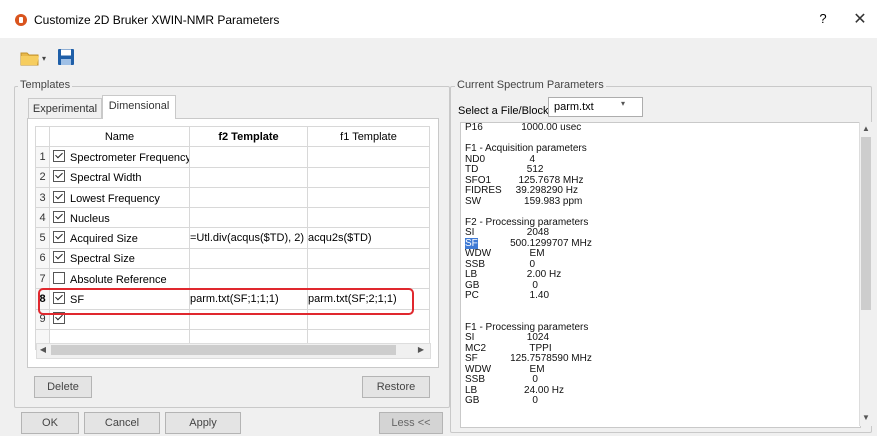 The image size is (877, 436). What do you see at coordinates (411, 423) in the screenshot?
I see `less-button: Less <<` at bounding box center [411, 423].